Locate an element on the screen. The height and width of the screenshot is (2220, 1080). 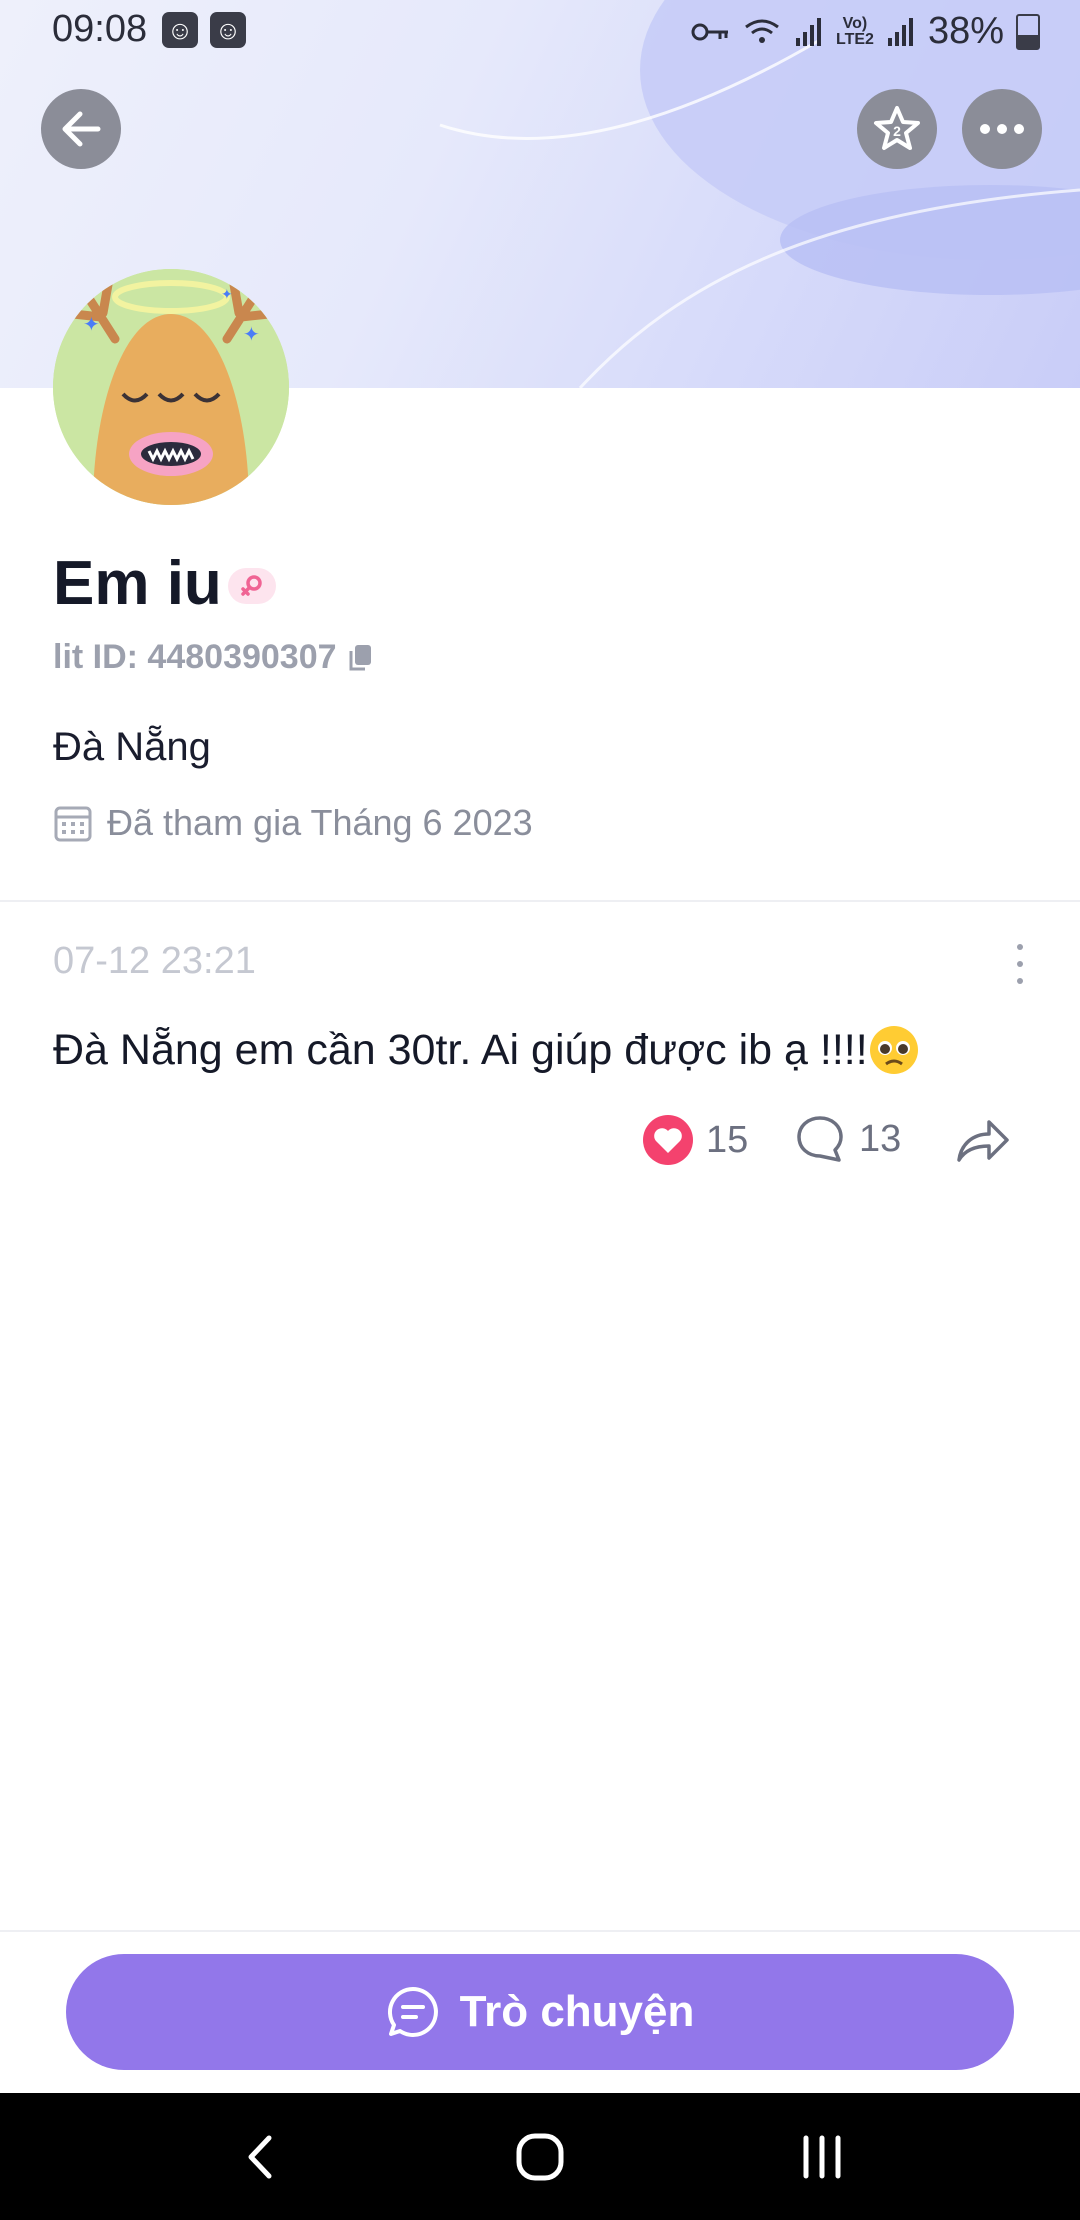
comment-count: 13 is located at coordinates (880, 1138).